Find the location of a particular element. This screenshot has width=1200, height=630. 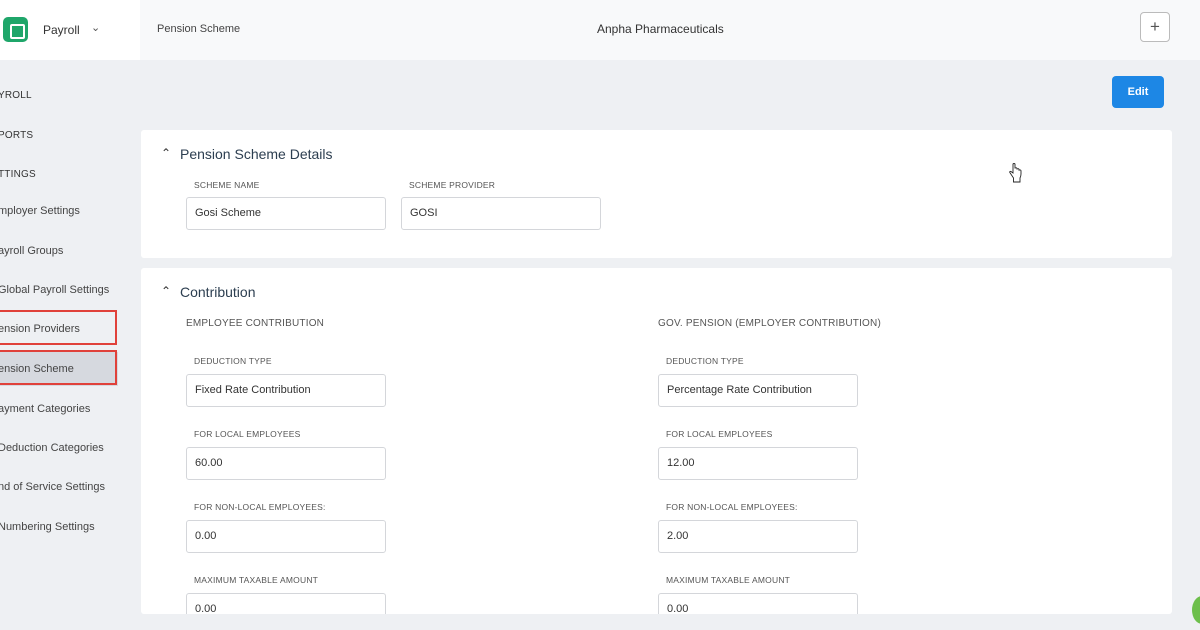

company-name: Anpha Pharmaceuticals is located at coordinates (660, 29).